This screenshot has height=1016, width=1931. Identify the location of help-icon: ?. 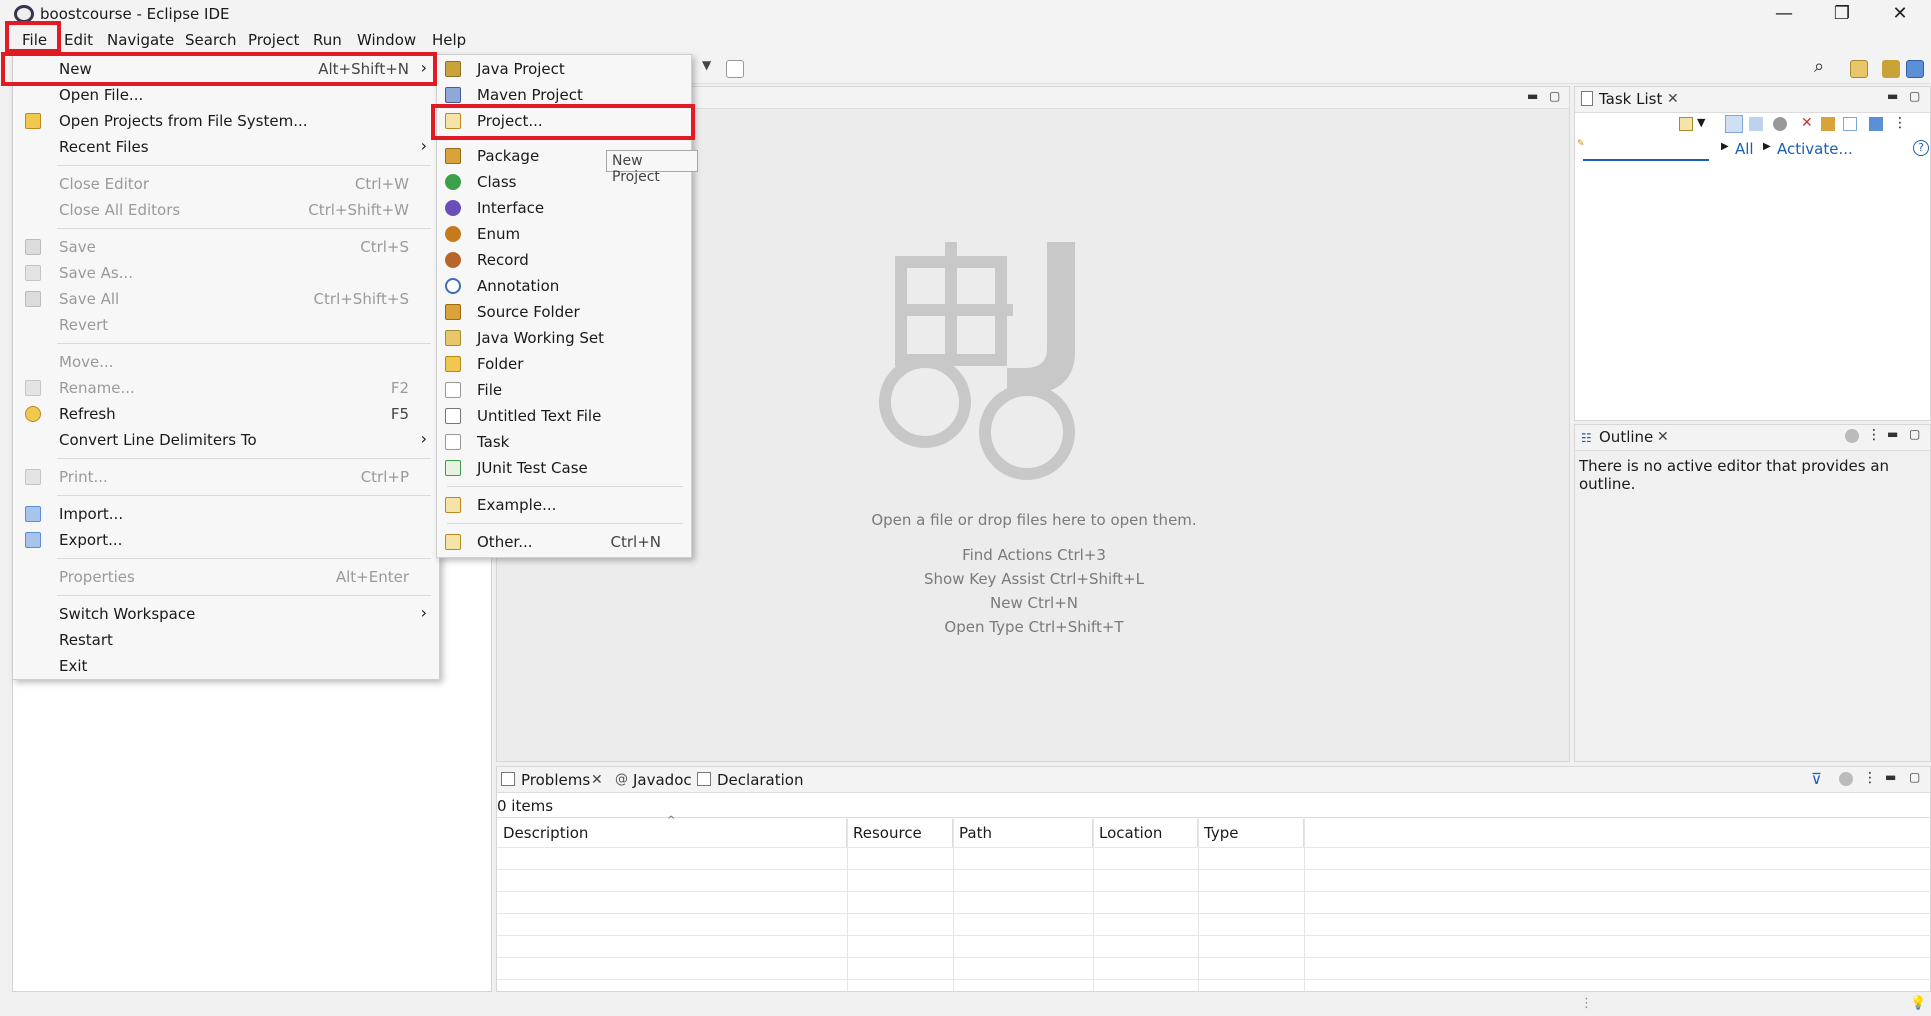
(1921, 148).